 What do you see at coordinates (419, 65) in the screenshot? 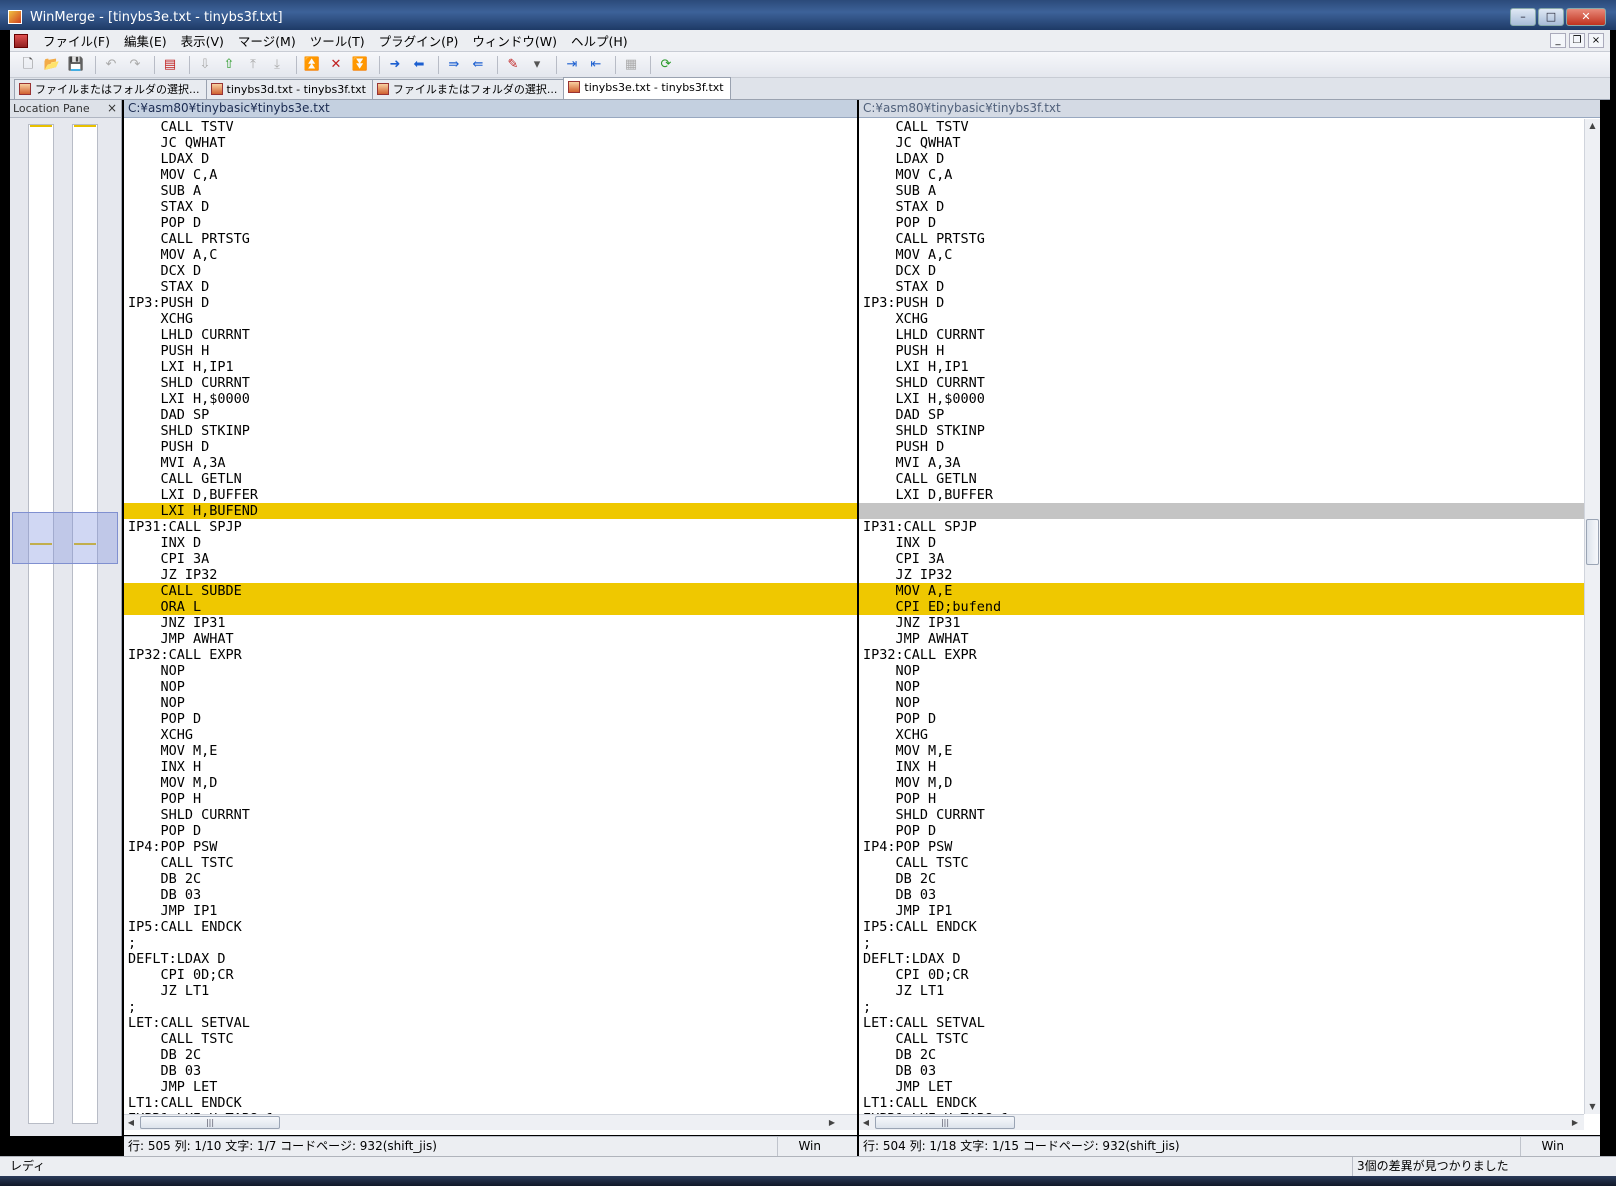
I see `copy-left-icon: ⬅` at bounding box center [419, 65].